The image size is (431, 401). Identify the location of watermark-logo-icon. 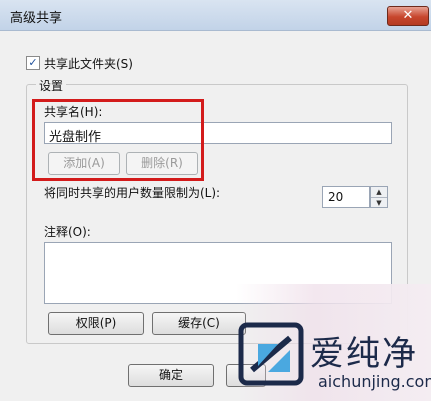
(271, 354).